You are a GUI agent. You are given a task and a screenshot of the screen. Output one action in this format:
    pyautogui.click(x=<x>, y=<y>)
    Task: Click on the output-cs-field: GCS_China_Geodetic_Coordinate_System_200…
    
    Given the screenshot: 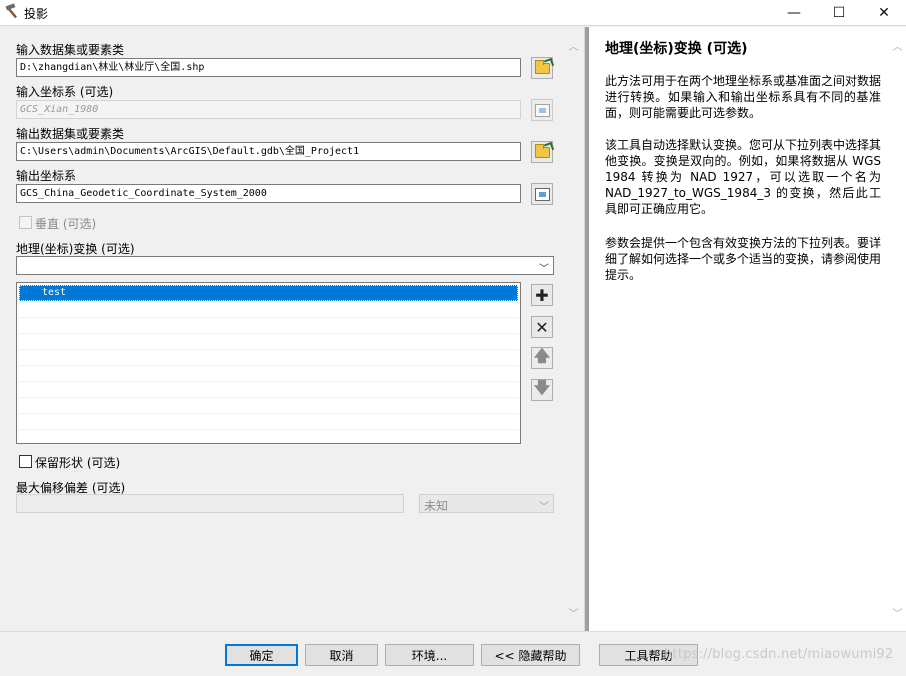 What is the action you would take?
    pyautogui.click(x=268, y=193)
    